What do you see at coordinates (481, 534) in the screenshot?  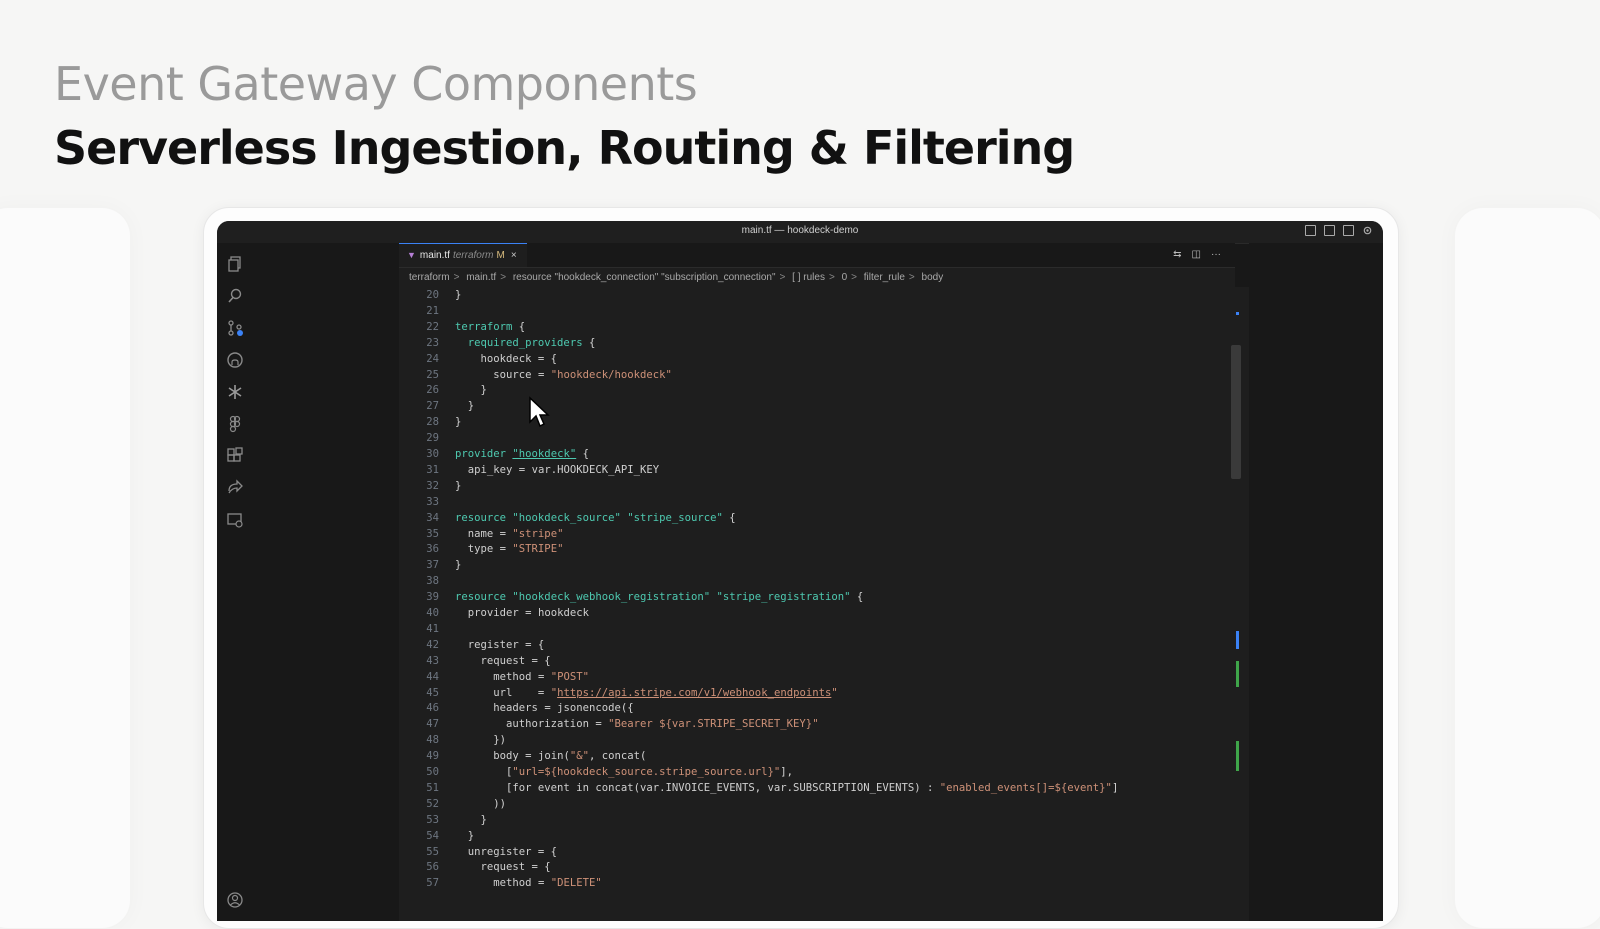 I see `code-line: 35 name = "stripe"` at bounding box center [481, 534].